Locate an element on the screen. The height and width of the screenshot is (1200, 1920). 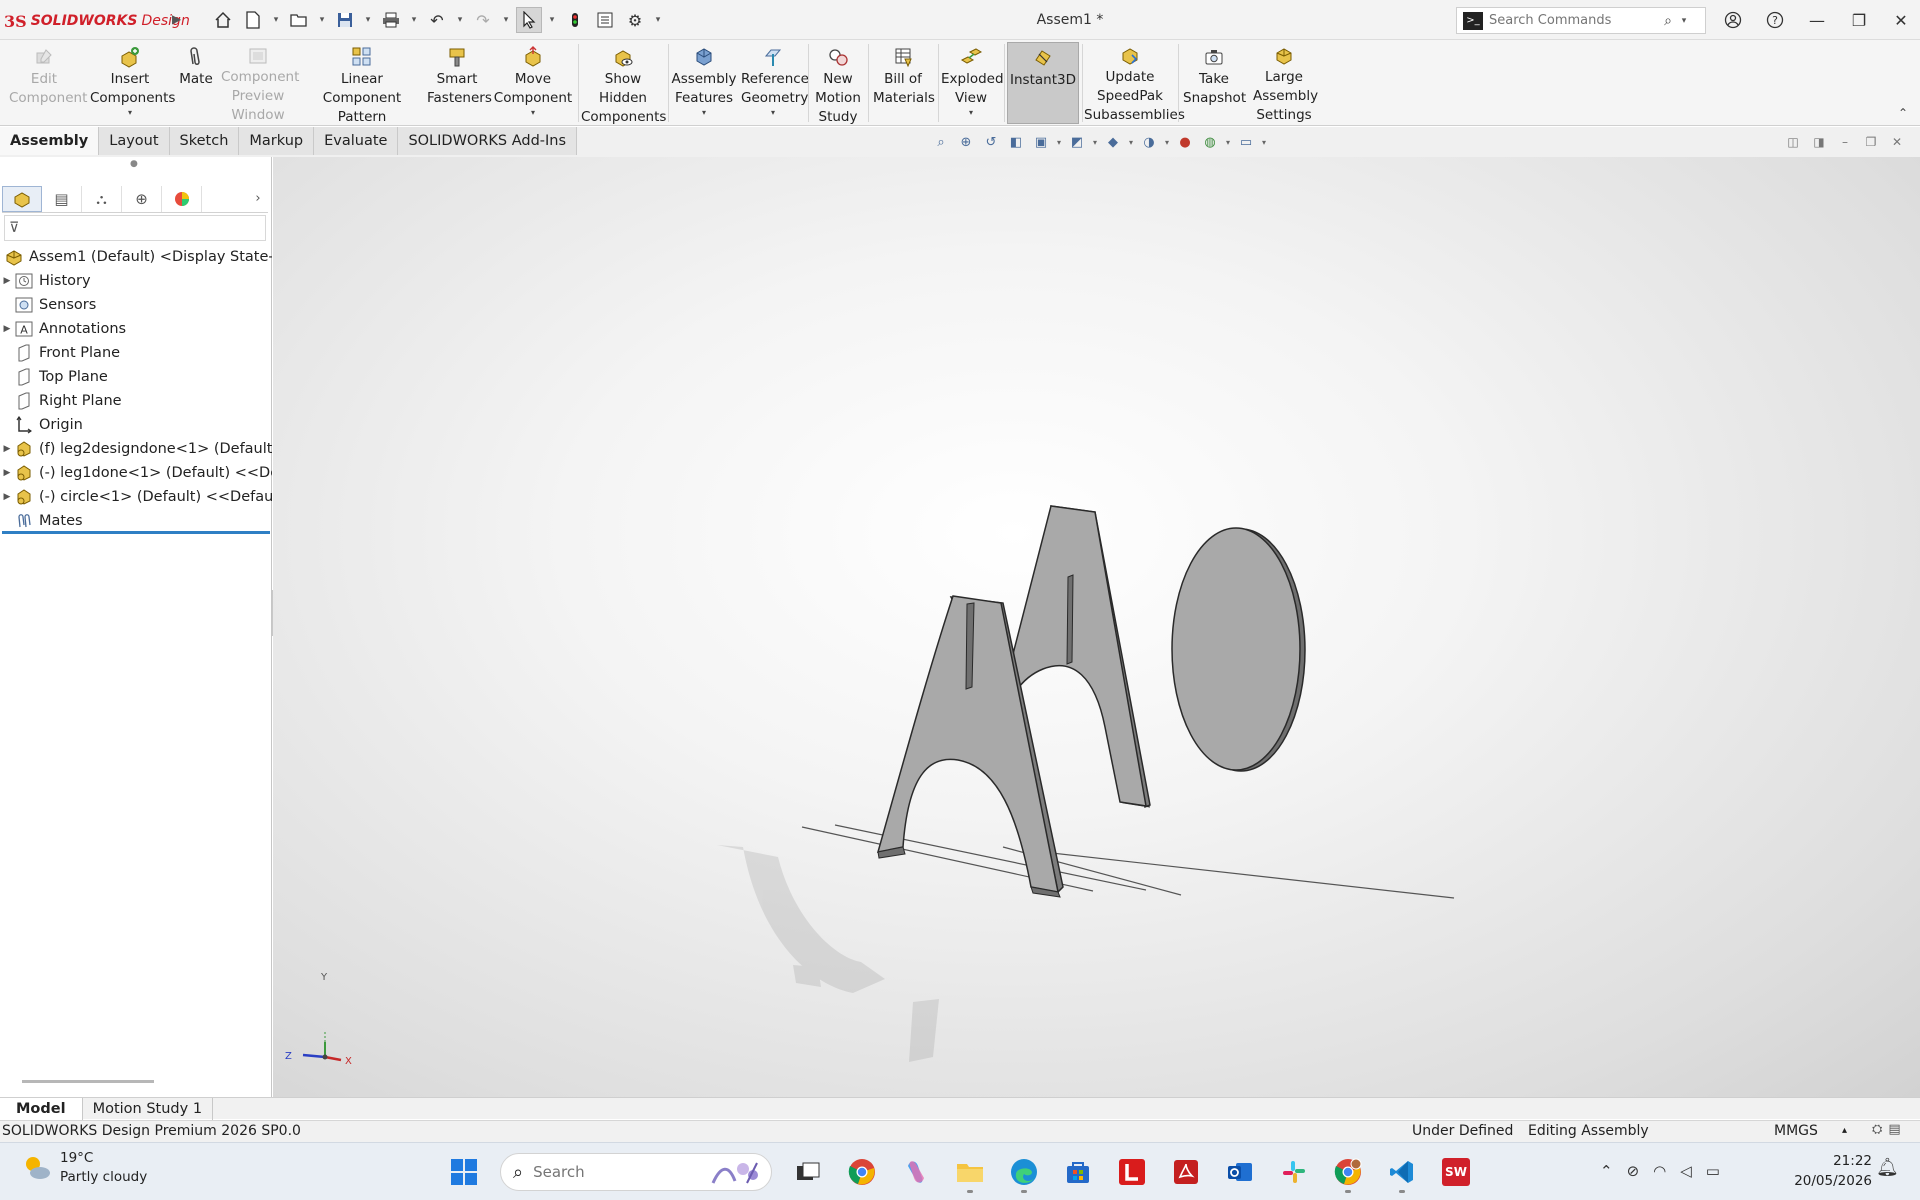
property-manager-tab-icon: ▤ is located at coordinates (62, 198).